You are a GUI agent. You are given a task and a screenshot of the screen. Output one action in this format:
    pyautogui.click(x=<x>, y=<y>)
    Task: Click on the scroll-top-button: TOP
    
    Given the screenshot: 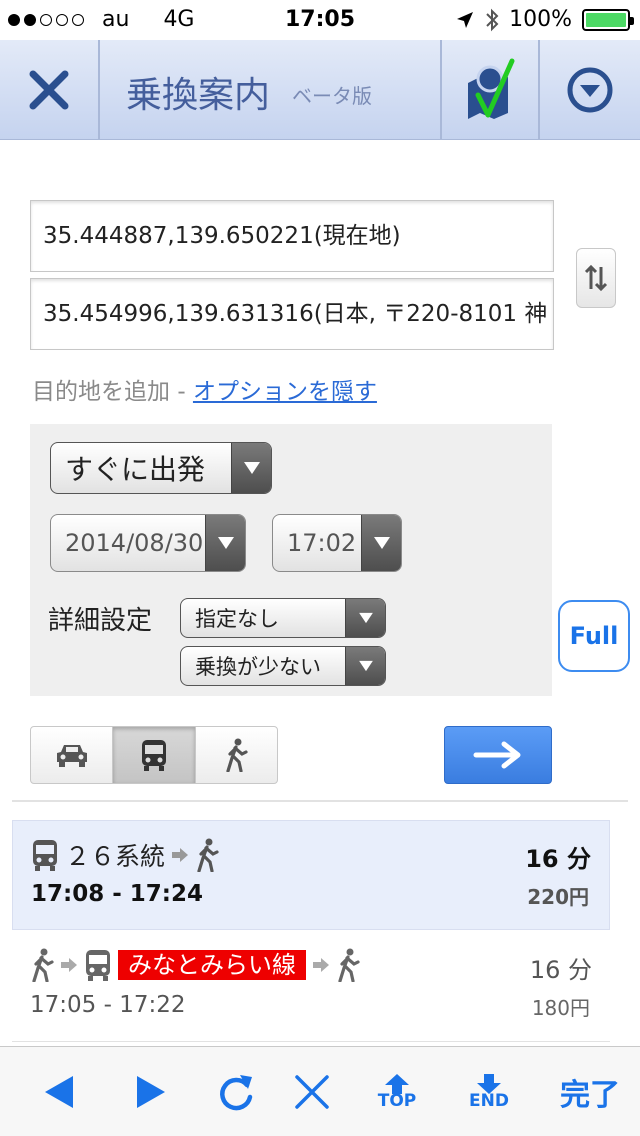 What is the action you would take?
    pyautogui.click(x=397, y=1091)
    